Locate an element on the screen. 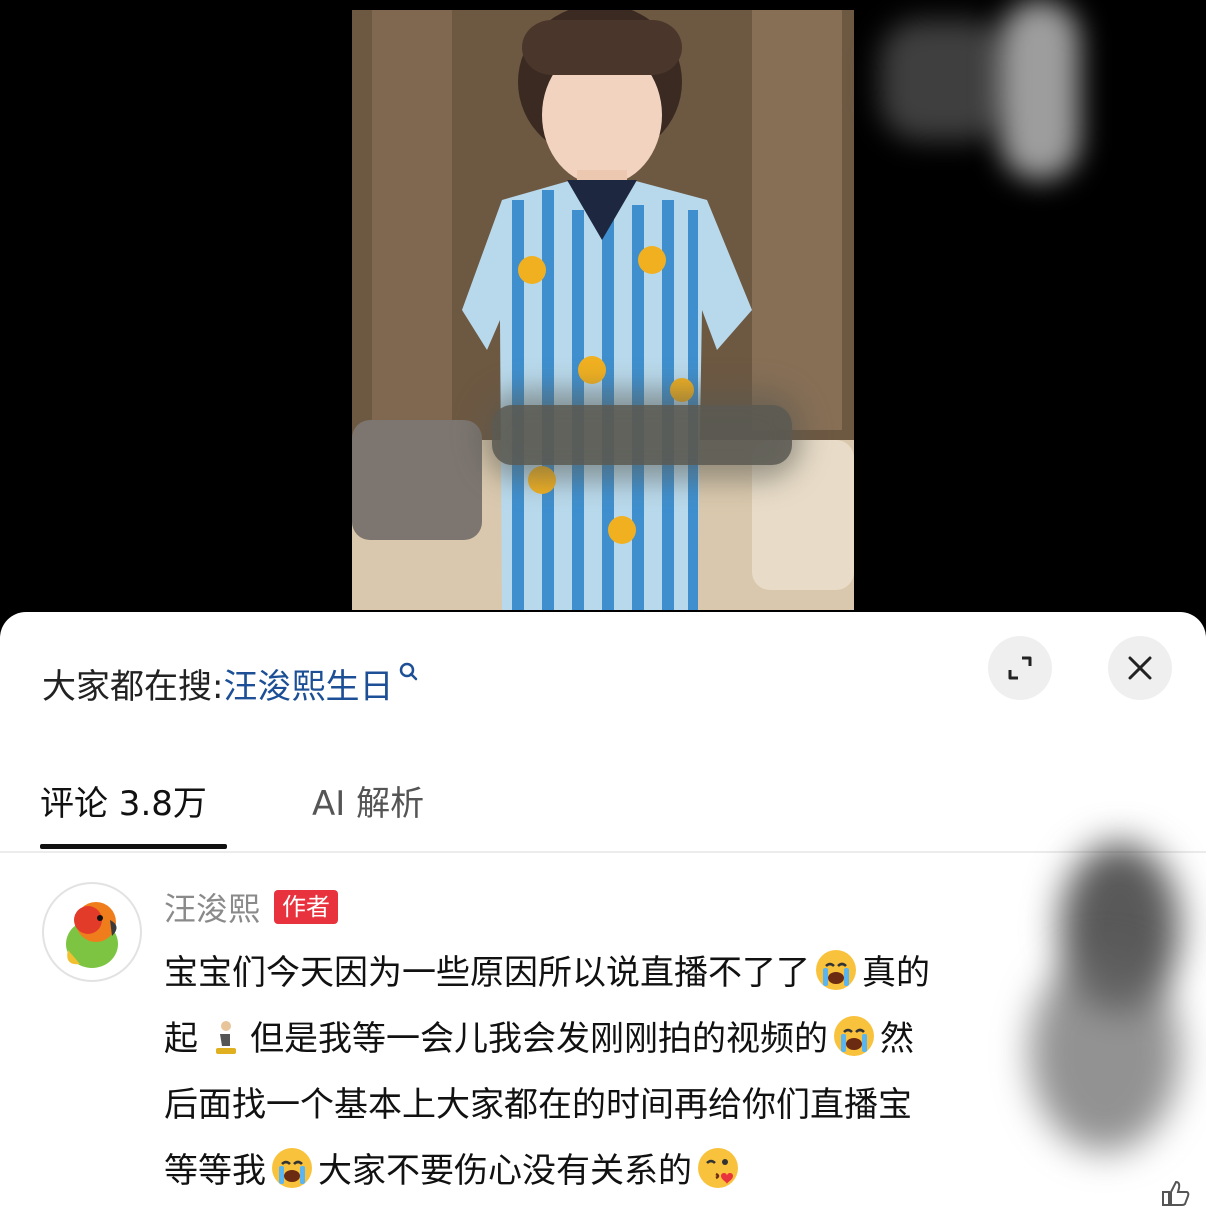 This screenshot has width=1206, height=1206. comment-line-text: 真的 is located at coordinates (896, 973).